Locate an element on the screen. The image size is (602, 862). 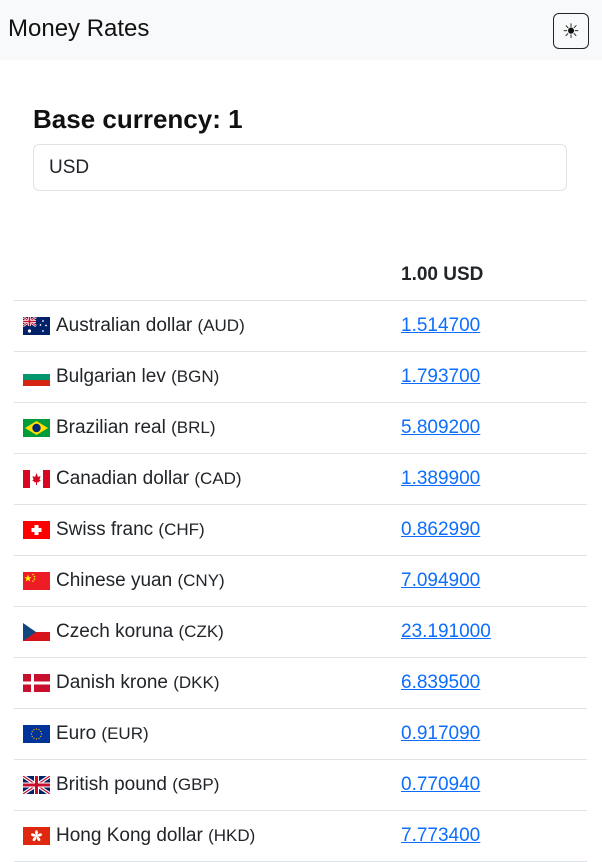
hk-flag-icon is located at coordinates (36, 835).